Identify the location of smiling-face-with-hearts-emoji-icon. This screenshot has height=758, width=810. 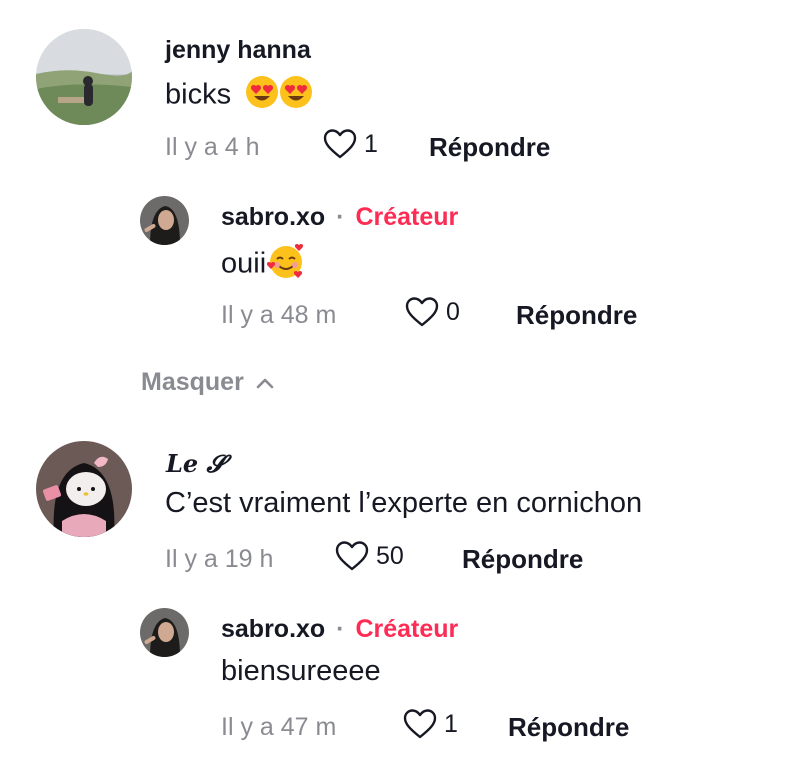
(286, 265).